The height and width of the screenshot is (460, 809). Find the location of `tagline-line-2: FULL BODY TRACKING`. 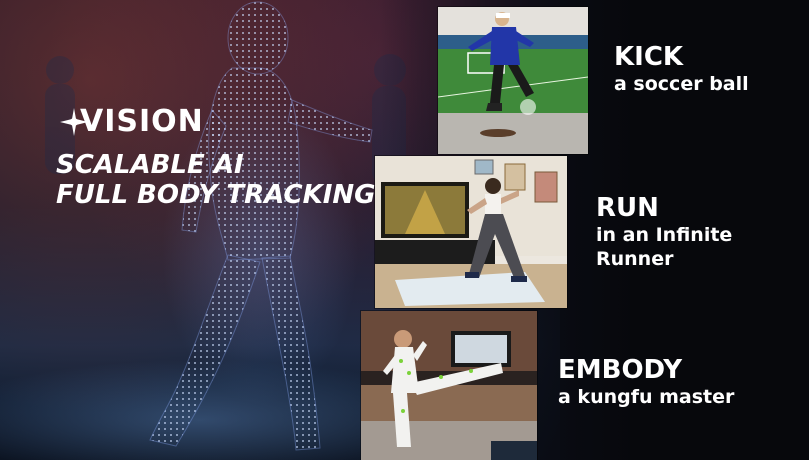

tagline-line-2: FULL BODY TRACKING is located at coordinates (216, 195).